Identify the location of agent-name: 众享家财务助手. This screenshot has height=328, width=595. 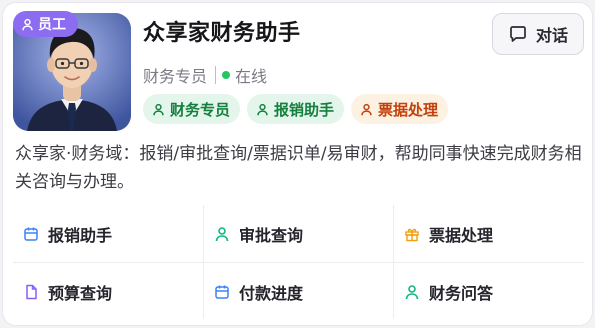
(222, 33).